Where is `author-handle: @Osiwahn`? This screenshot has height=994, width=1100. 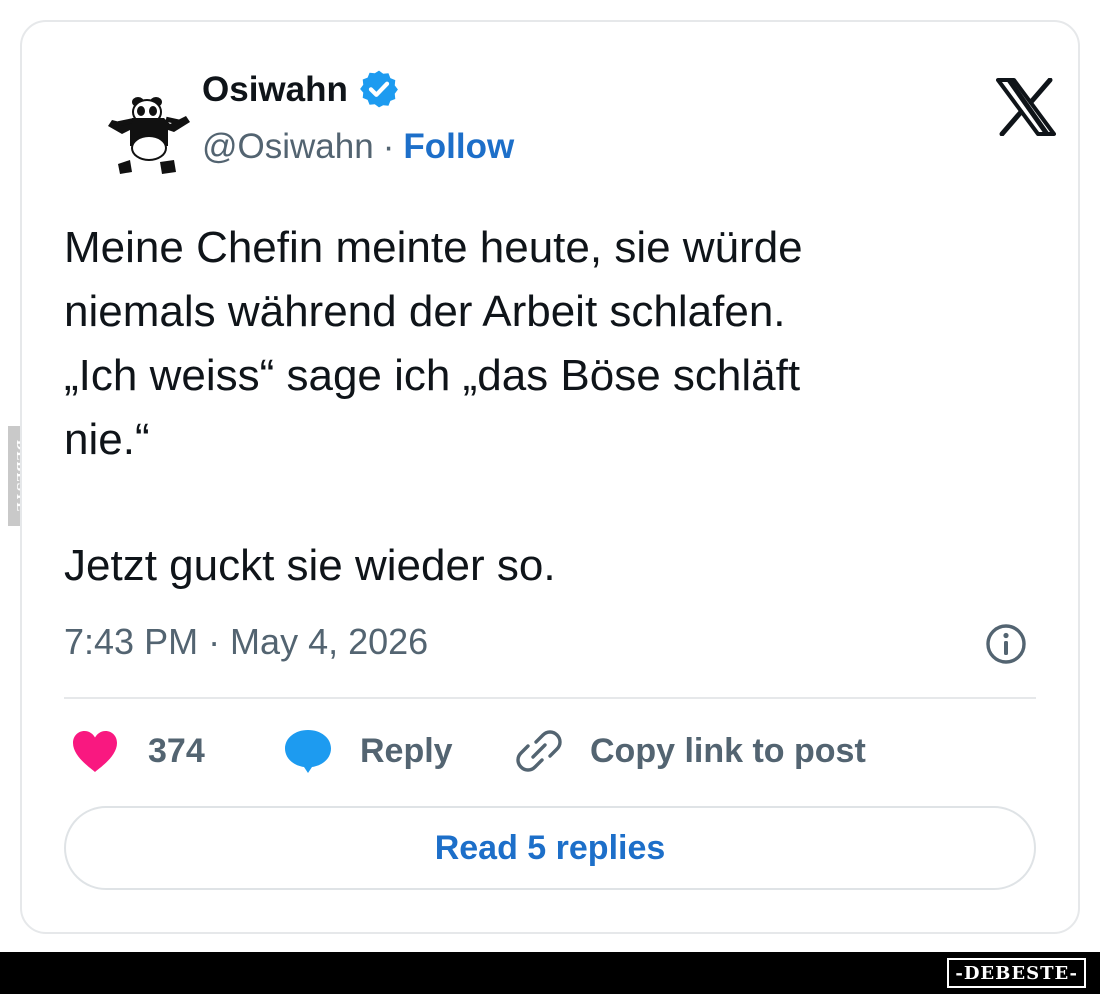
author-handle: @Osiwahn is located at coordinates (288, 146).